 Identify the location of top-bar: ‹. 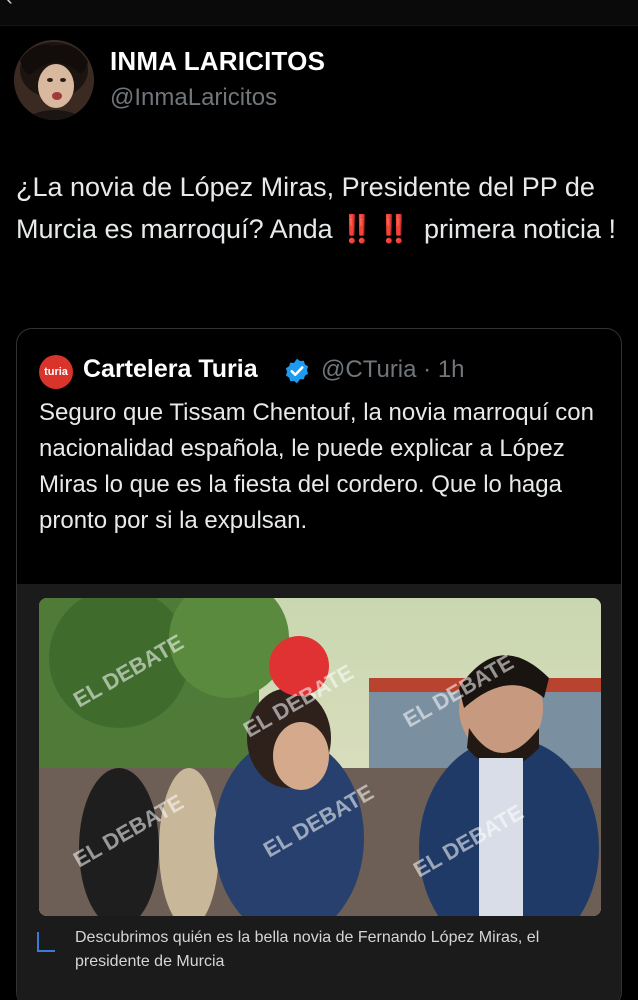
(319, 13).